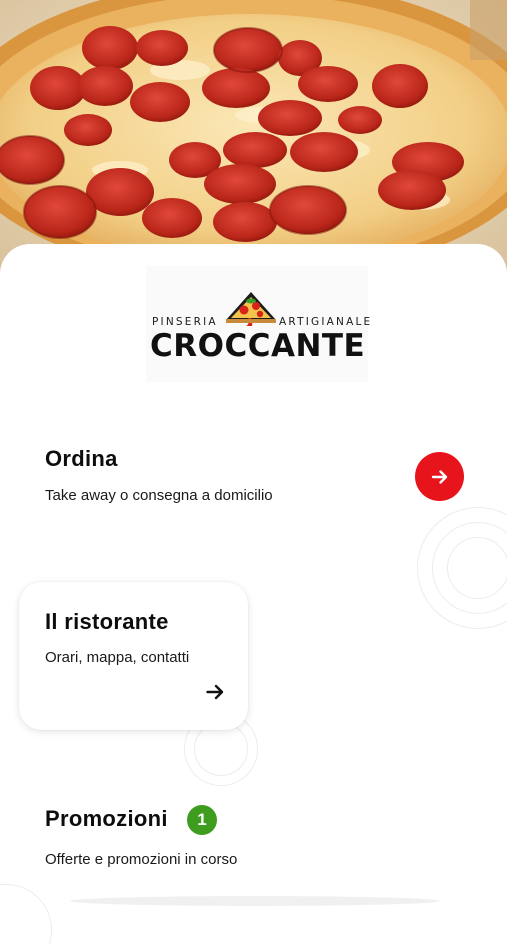 Image resolution: width=507 pixels, height=944 pixels. I want to click on restaurant-subtitle: Orari, mappa, contatti, so click(117, 657).